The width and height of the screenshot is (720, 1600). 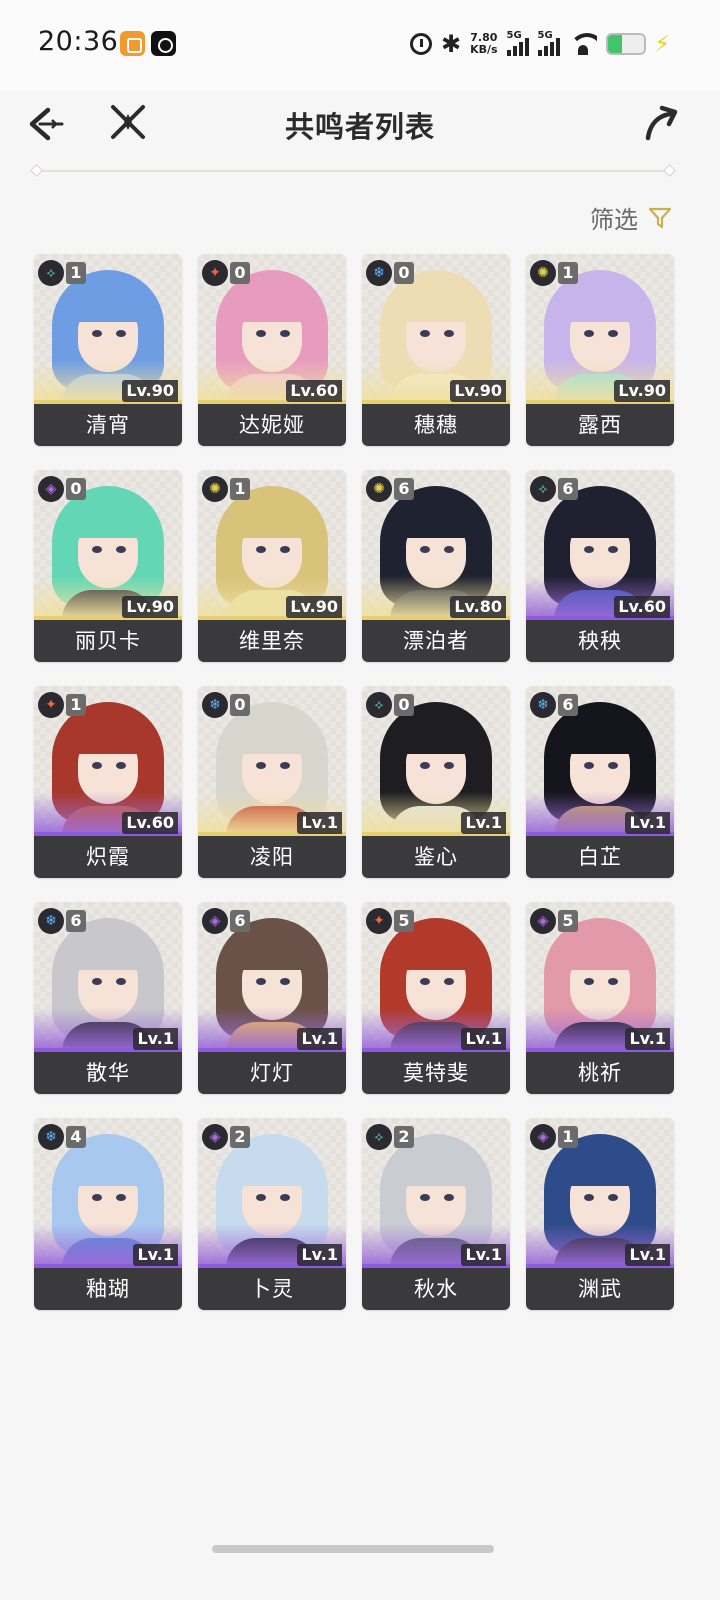 I want to click on wifi-icon, so click(x=582, y=44).